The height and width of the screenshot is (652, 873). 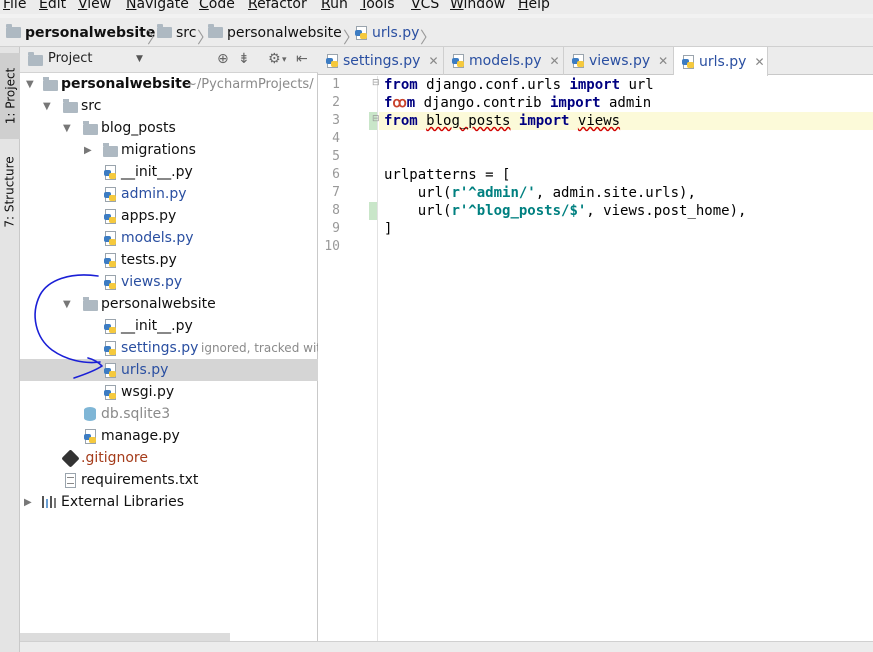 What do you see at coordinates (336, 156) in the screenshot?
I see `line-number: 5` at bounding box center [336, 156].